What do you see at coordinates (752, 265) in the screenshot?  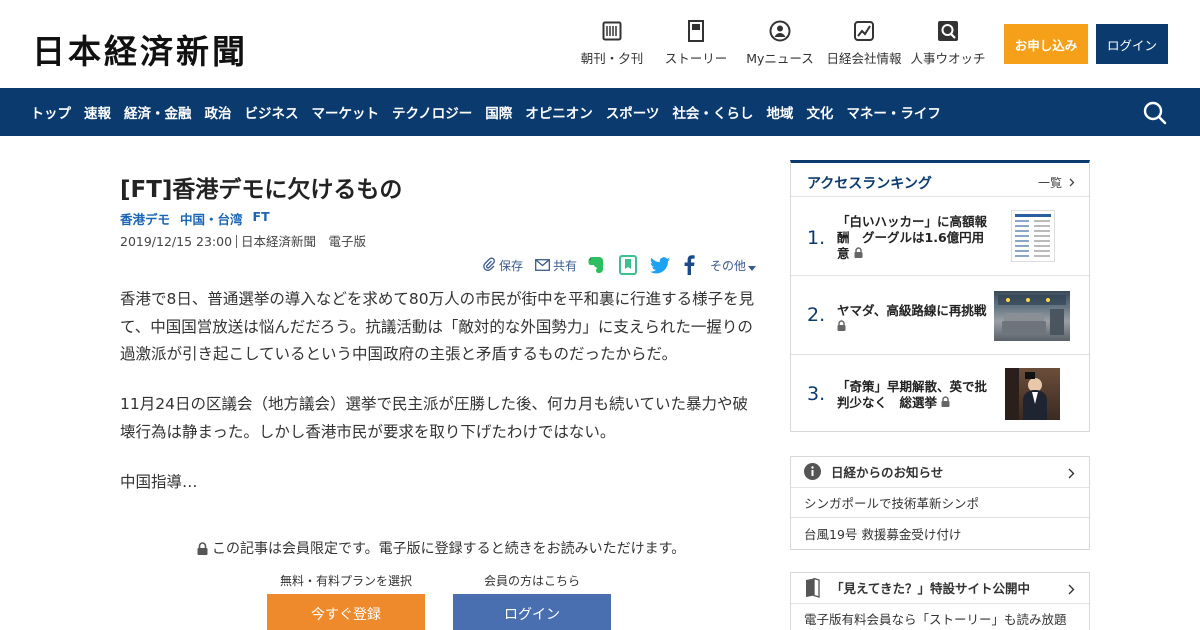 I see `caret-down-icon` at bounding box center [752, 265].